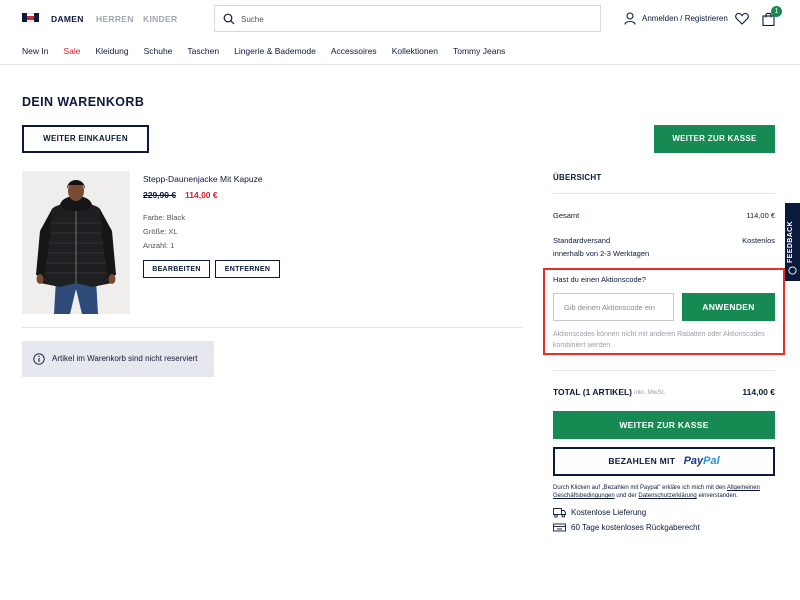 The width and height of the screenshot is (800, 600). I want to click on product-quantity: Anzahl: 1, so click(159, 245).